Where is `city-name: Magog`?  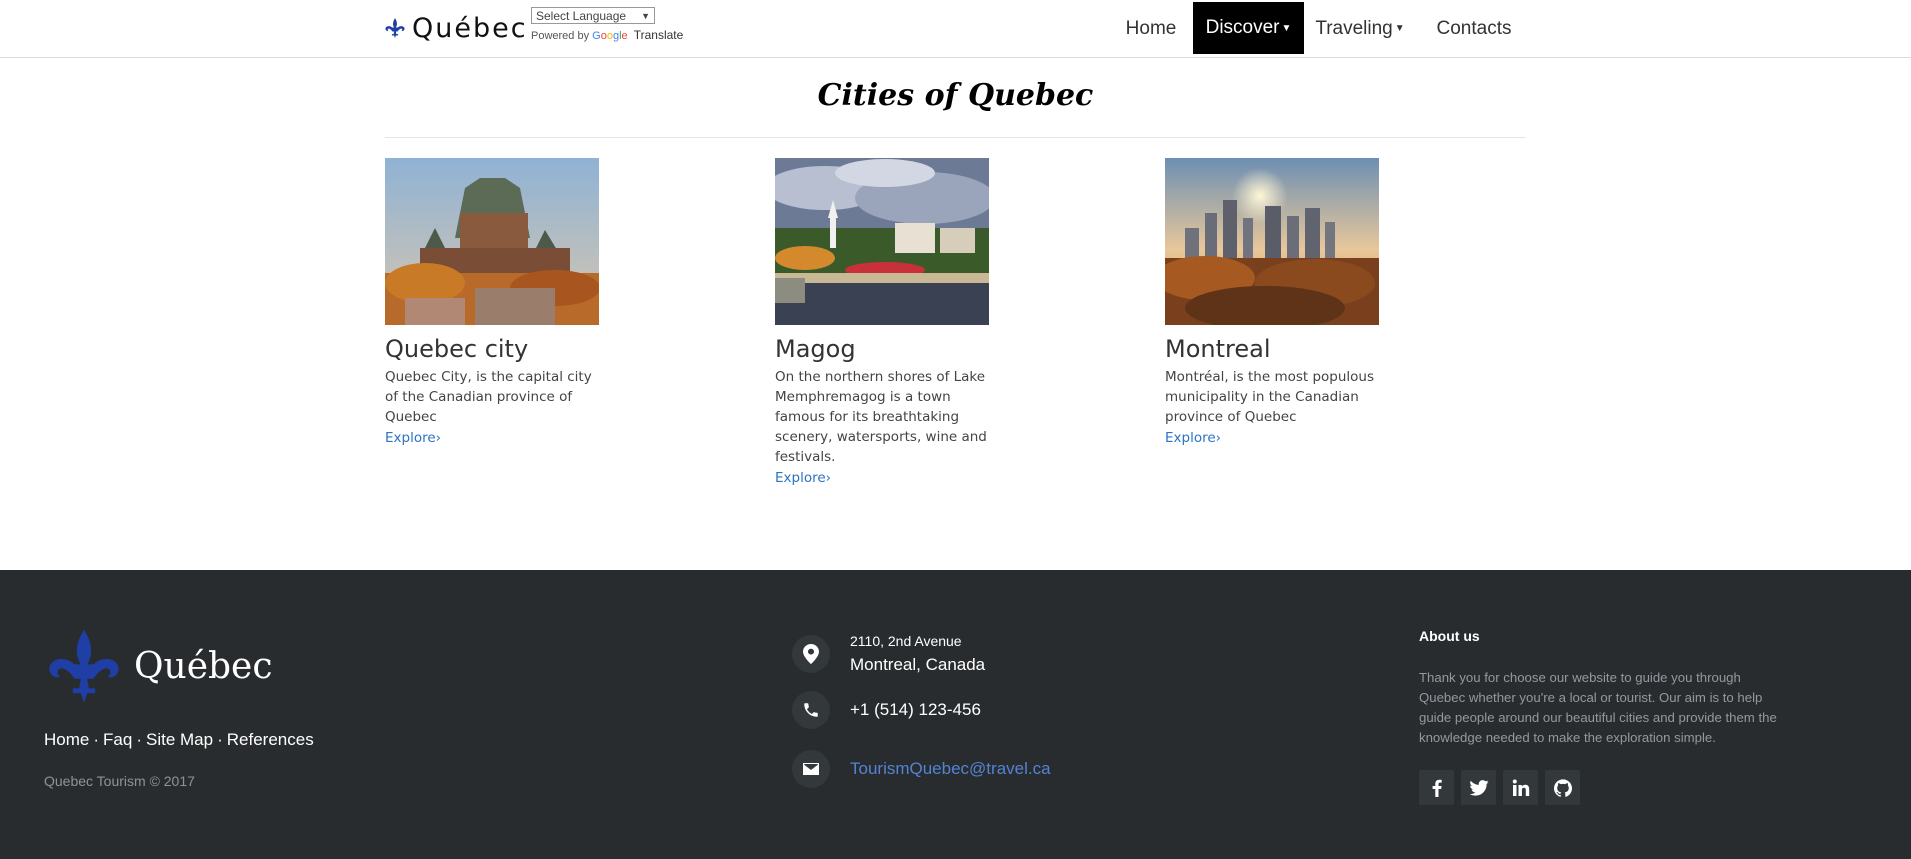
city-name: Magog is located at coordinates (815, 349).